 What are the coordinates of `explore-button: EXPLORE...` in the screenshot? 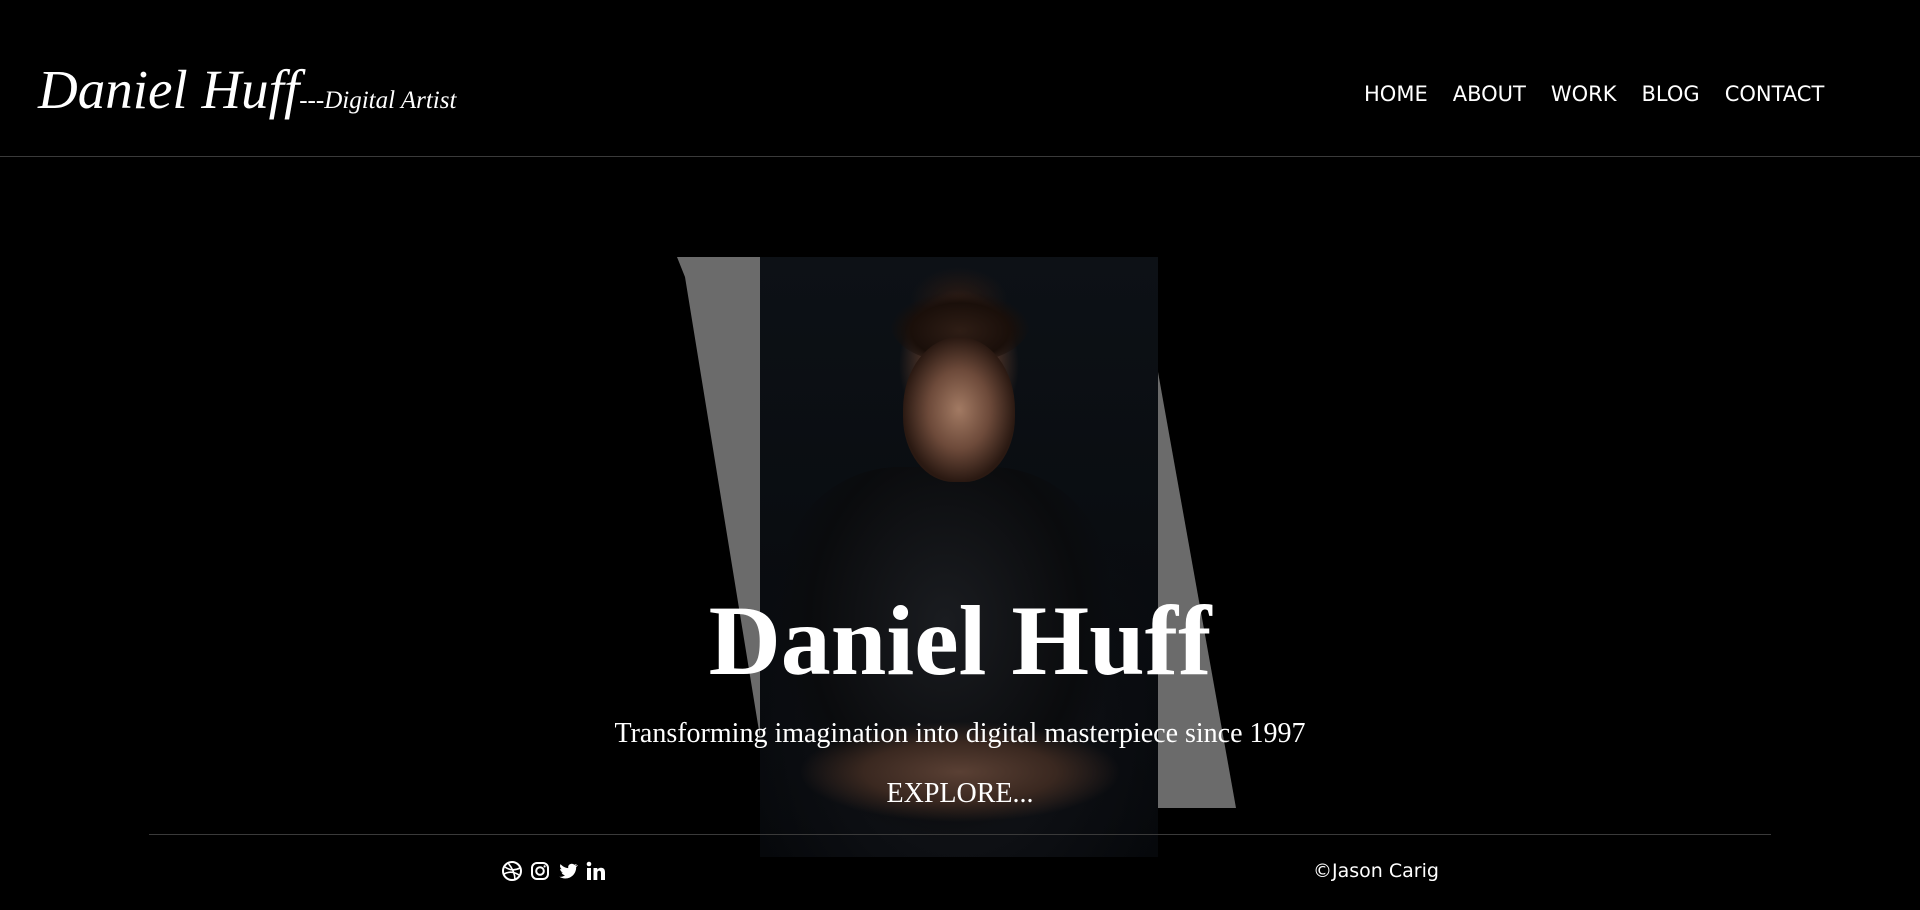 It's located at (960, 794).